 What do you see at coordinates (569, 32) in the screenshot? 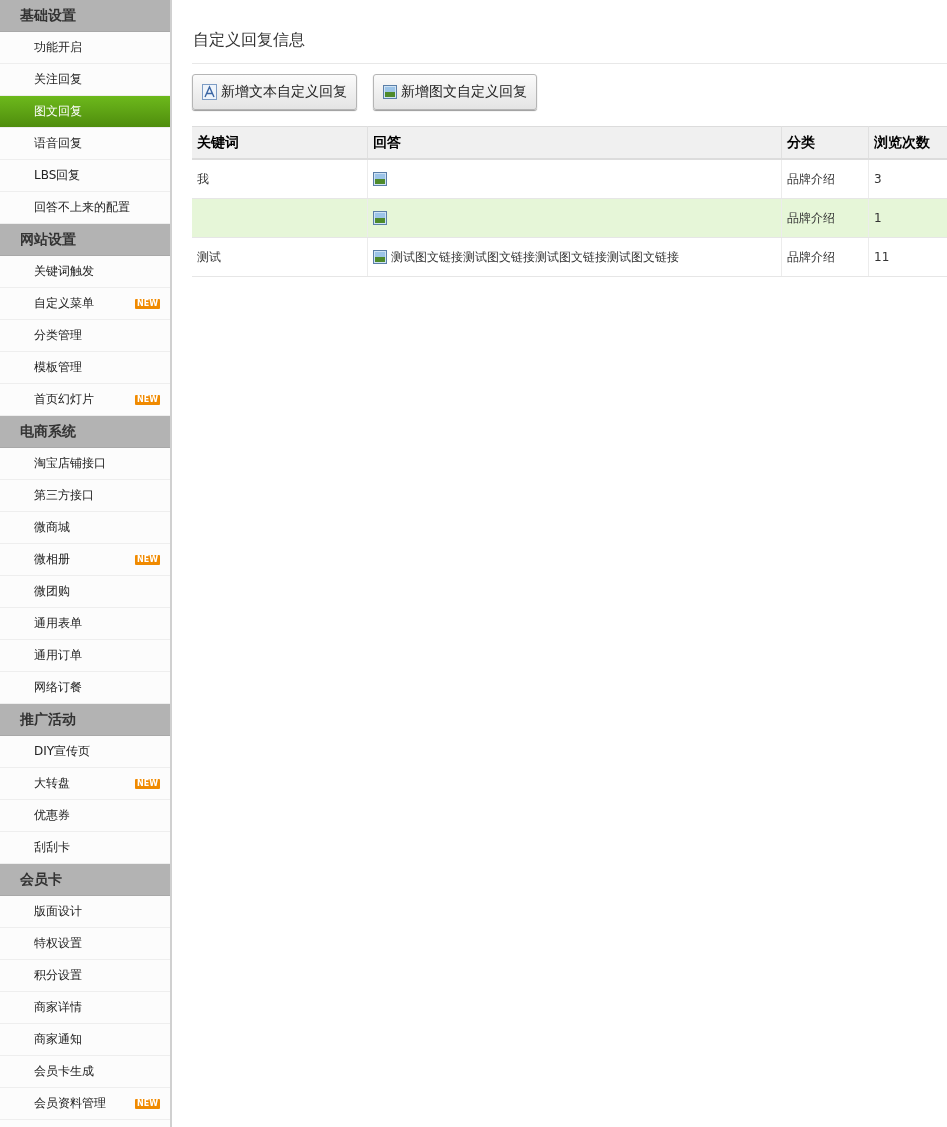
I see `page-title: 自定义回复信息` at bounding box center [569, 32].